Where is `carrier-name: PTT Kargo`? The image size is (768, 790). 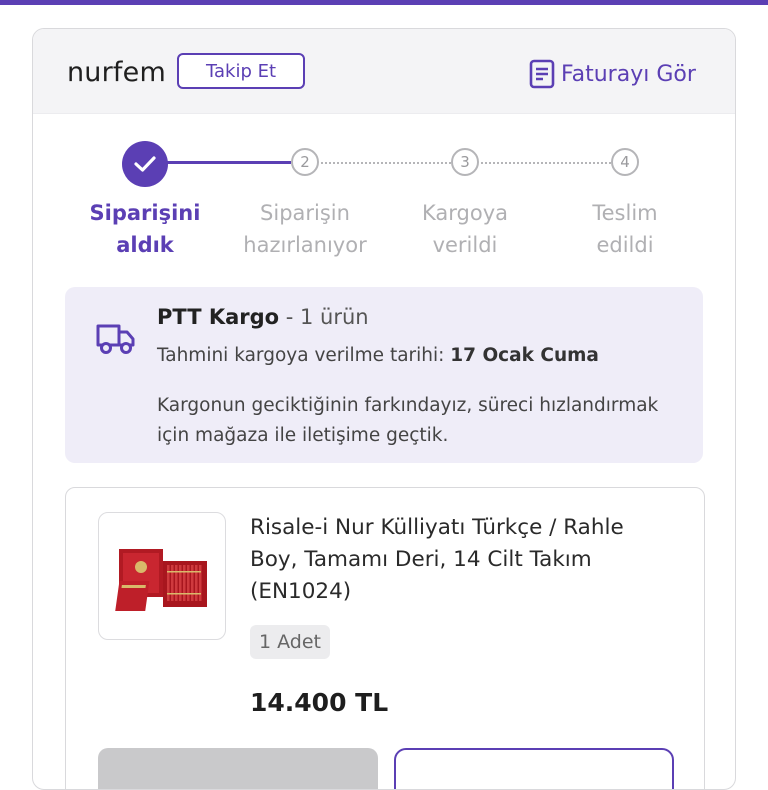 carrier-name: PTT Kargo is located at coordinates (218, 317).